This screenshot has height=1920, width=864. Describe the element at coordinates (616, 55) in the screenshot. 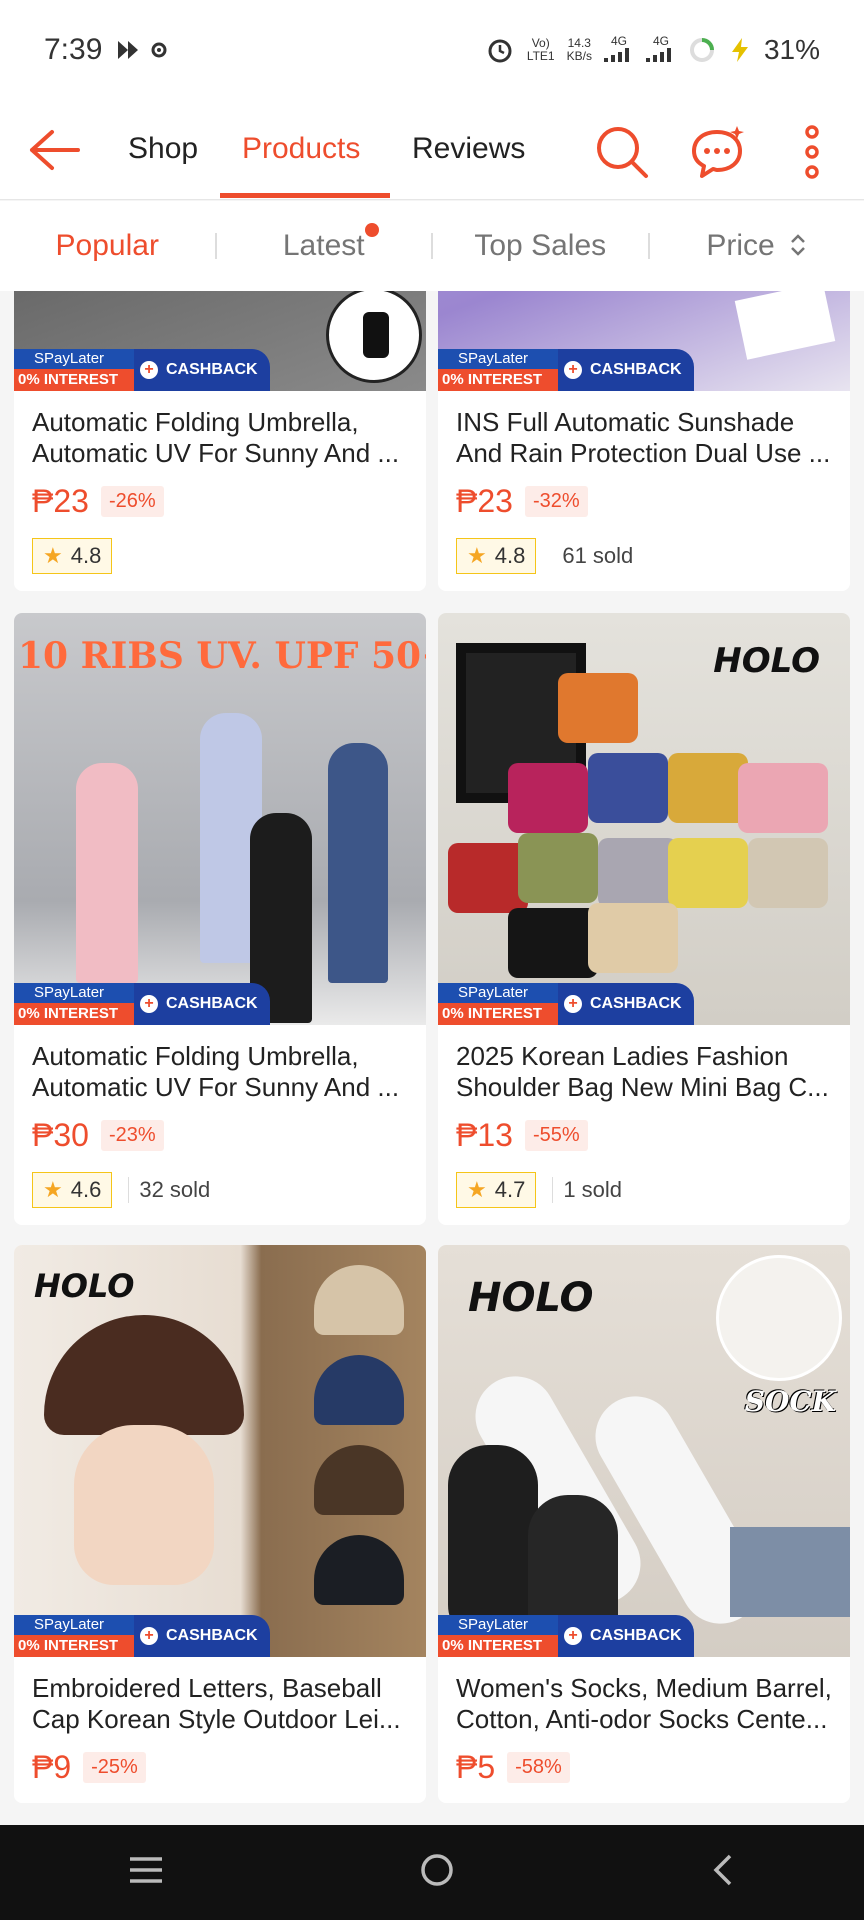

I see `signal-bars-icon` at that location.